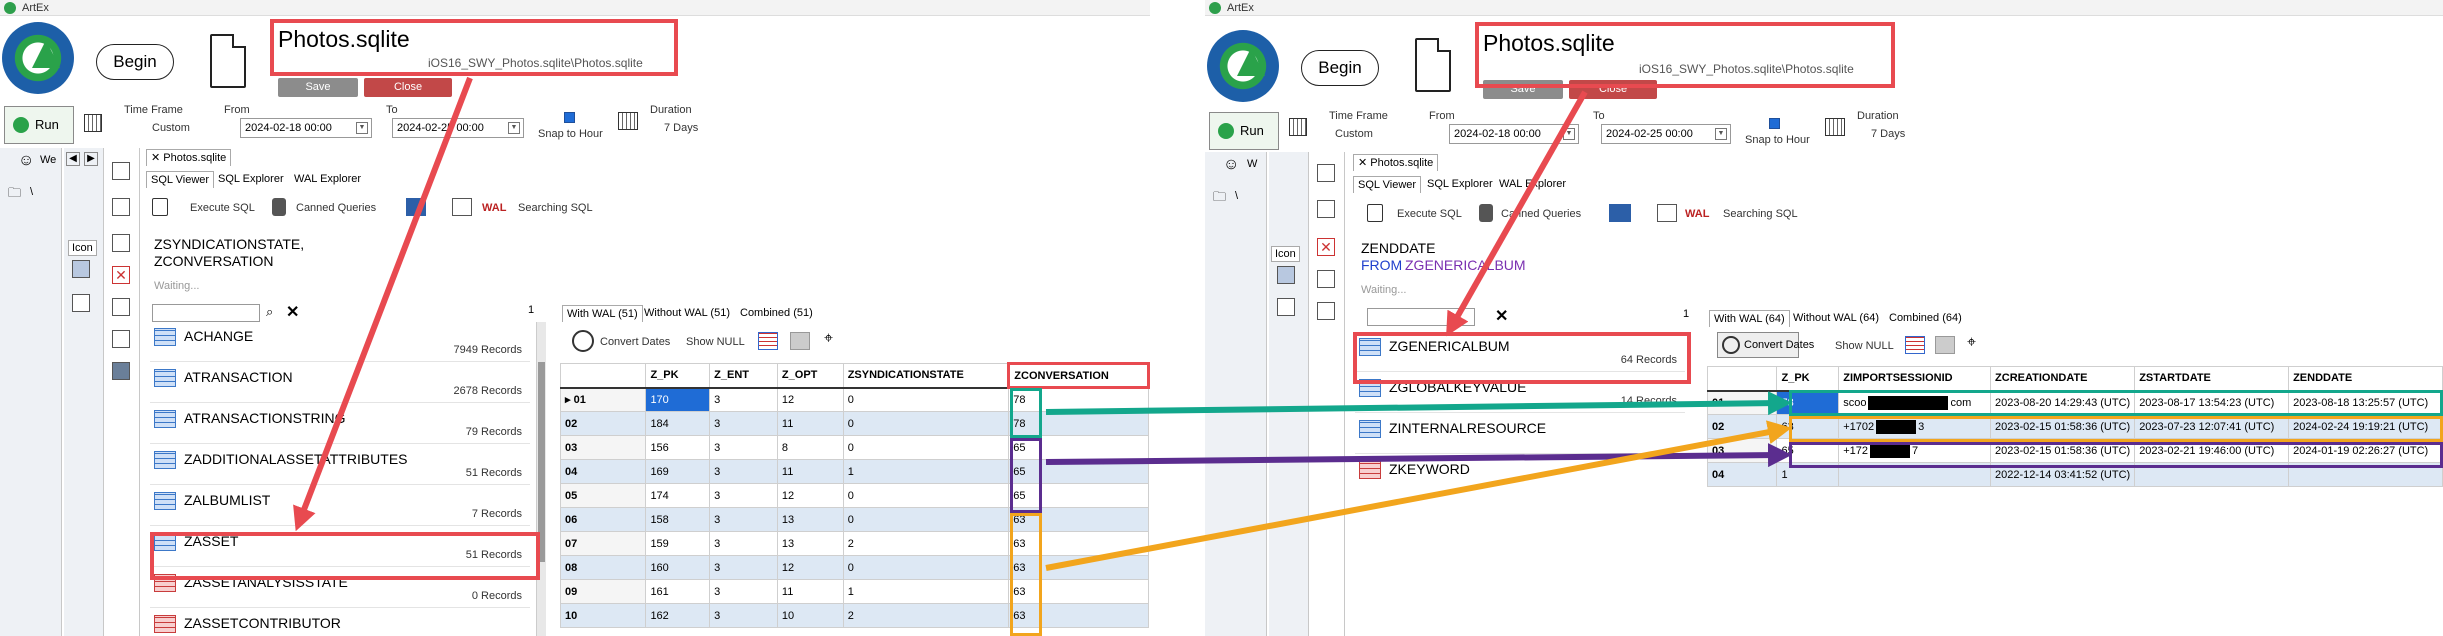 This screenshot has height=636, width=2443. What do you see at coordinates (121, 371) in the screenshot?
I see `folder-dark-icon` at bounding box center [121, 371].